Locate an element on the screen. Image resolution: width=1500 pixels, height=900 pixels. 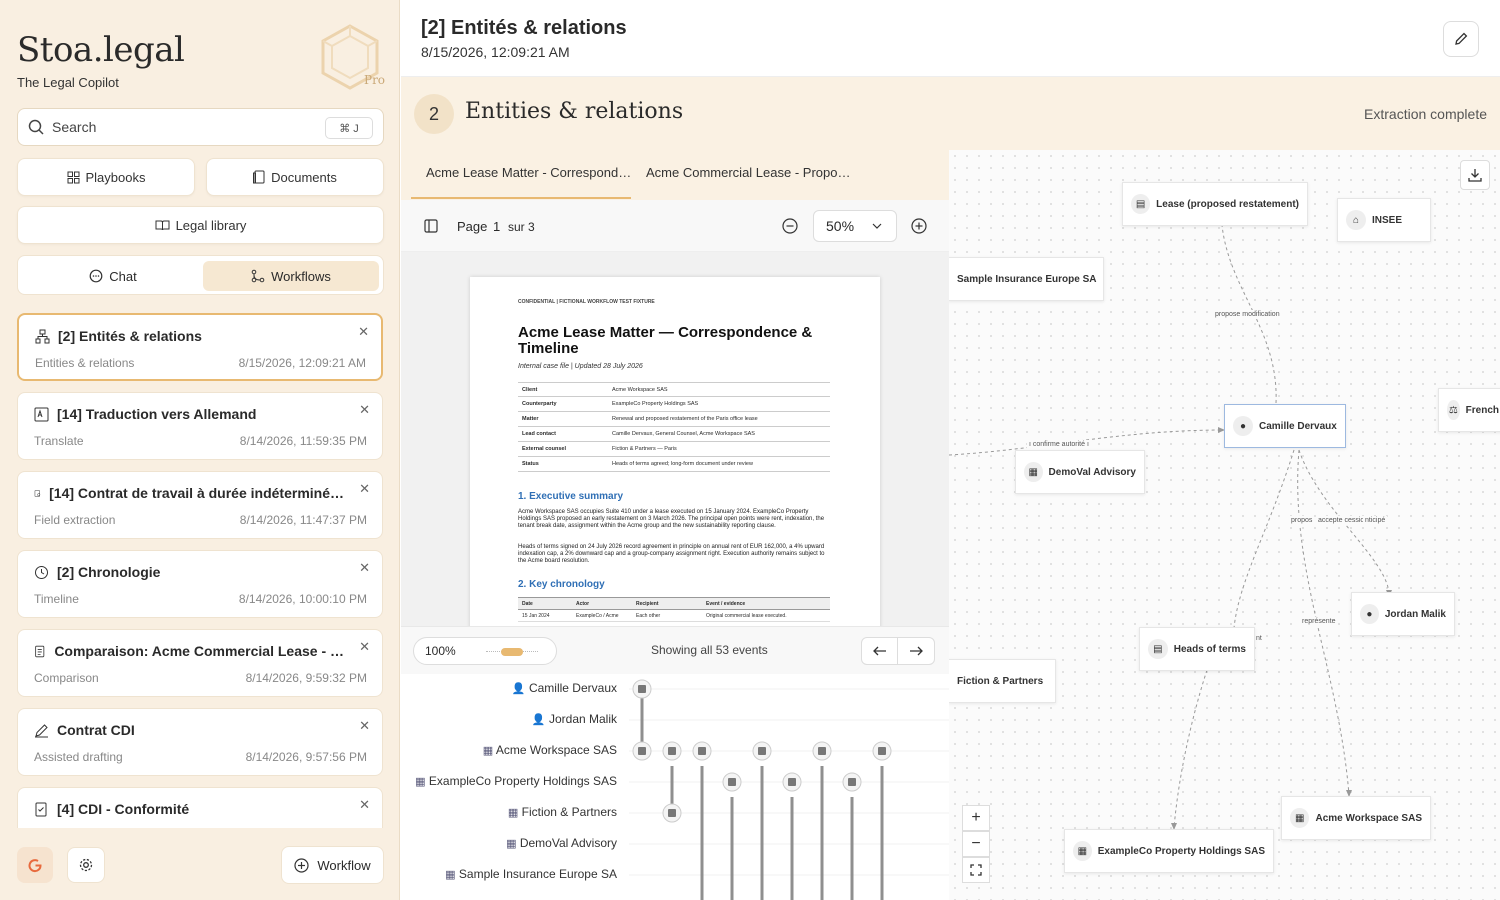
pen-icon is located at coordinates (41, 730).